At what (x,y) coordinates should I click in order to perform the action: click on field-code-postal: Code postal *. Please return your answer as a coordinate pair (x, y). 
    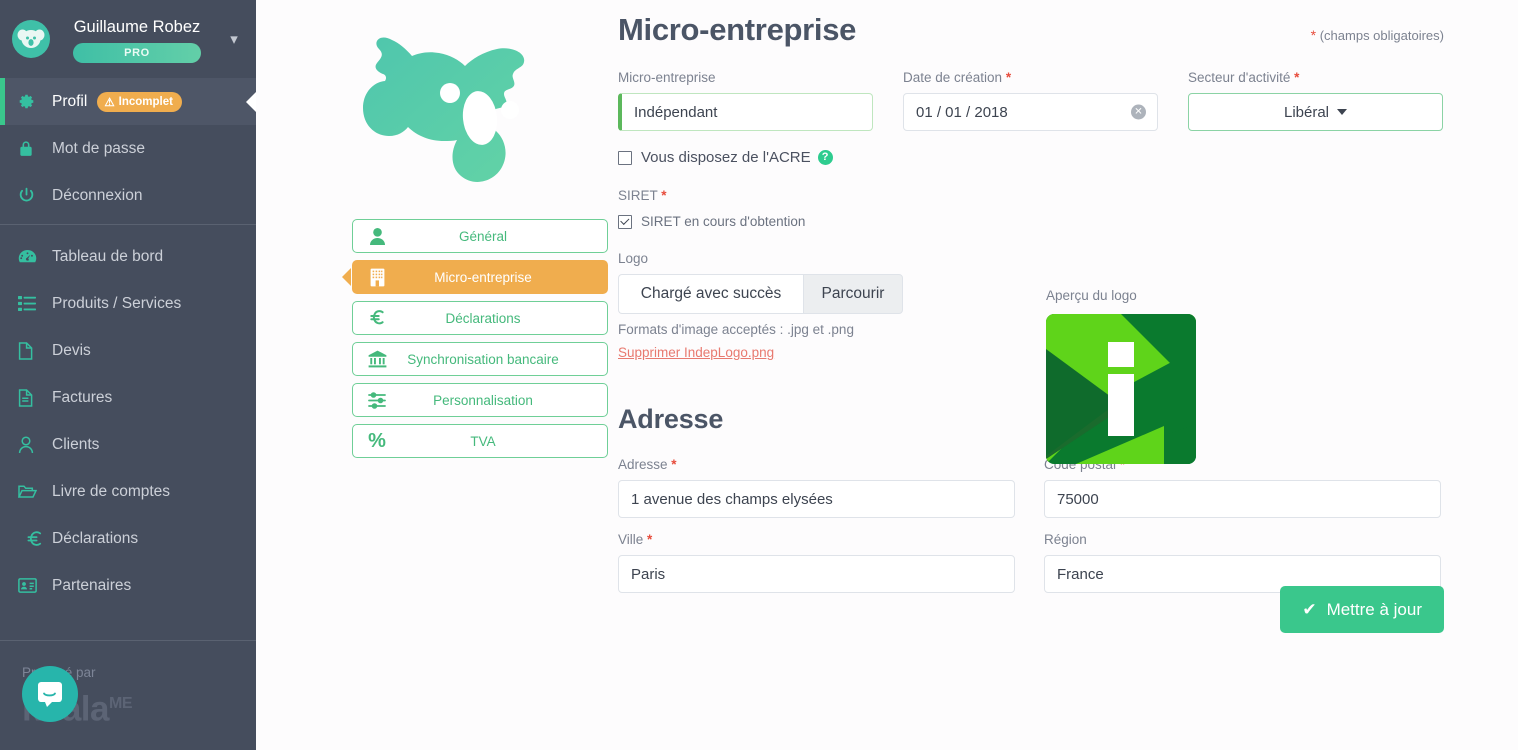
    Looking at the image, I should click on (1242, 487).